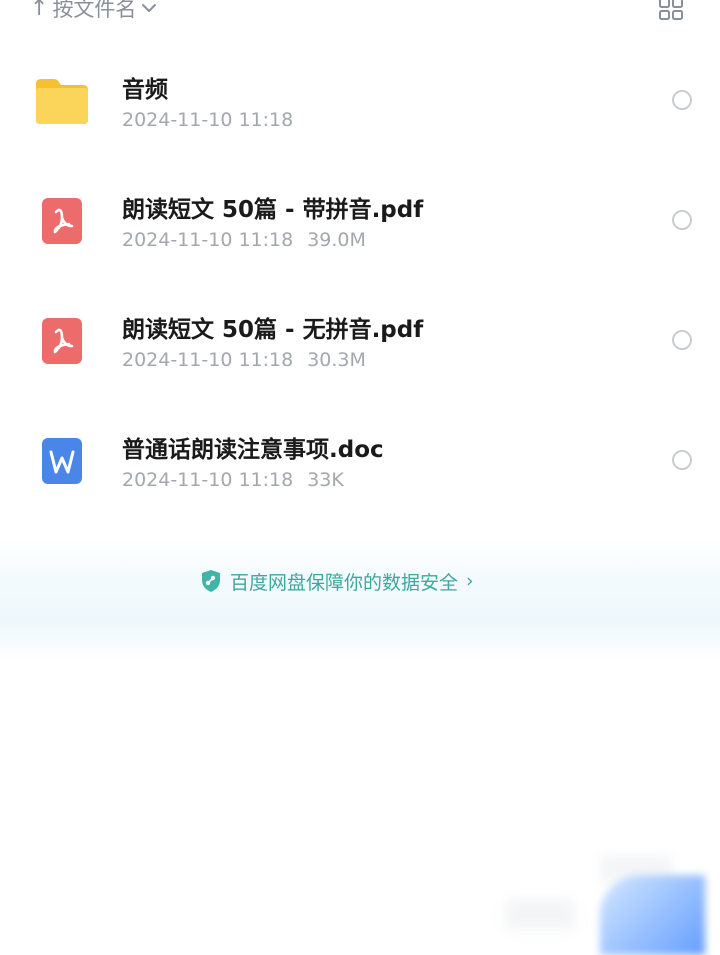 This screenshot has width=720, height=955. What do you see at coordinates (149, 8) in the screenshot?
I see `chevron-down-icon` at bounding box center [149, 8].